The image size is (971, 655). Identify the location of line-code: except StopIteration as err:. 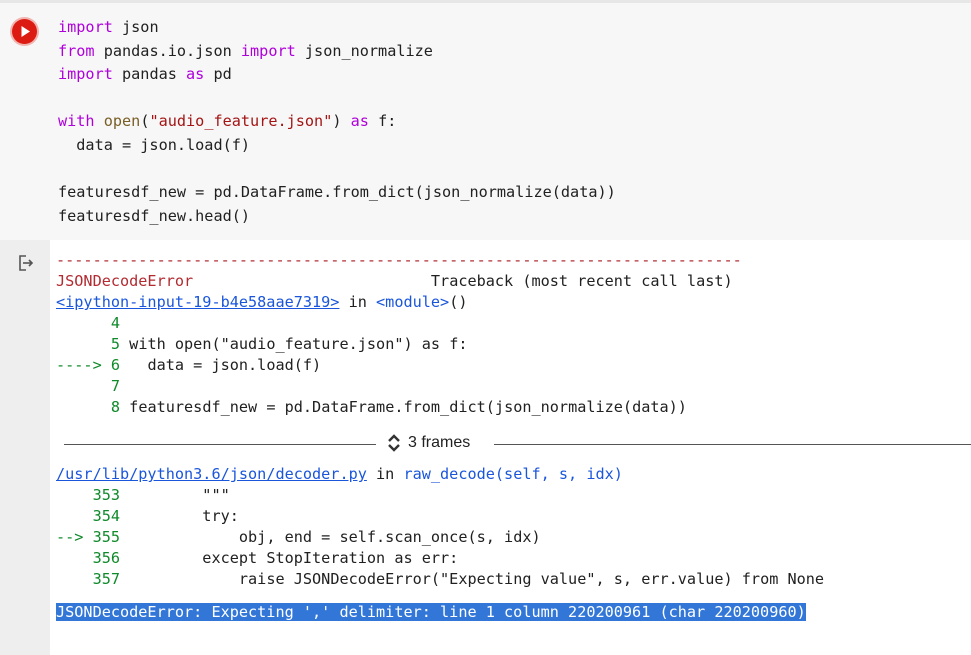
(289, 558).